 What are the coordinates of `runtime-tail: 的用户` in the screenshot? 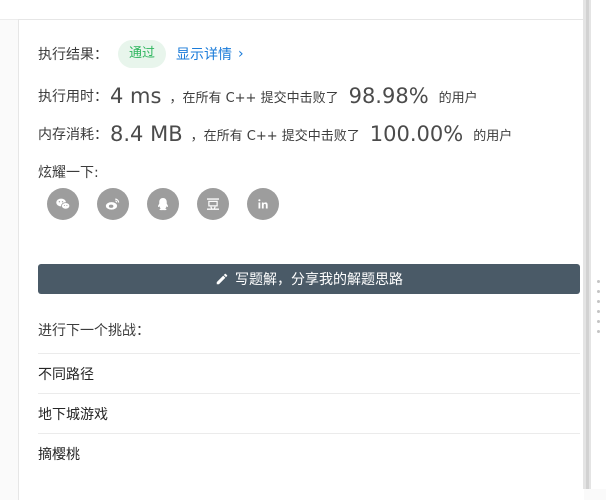 It's located at (458, 98).